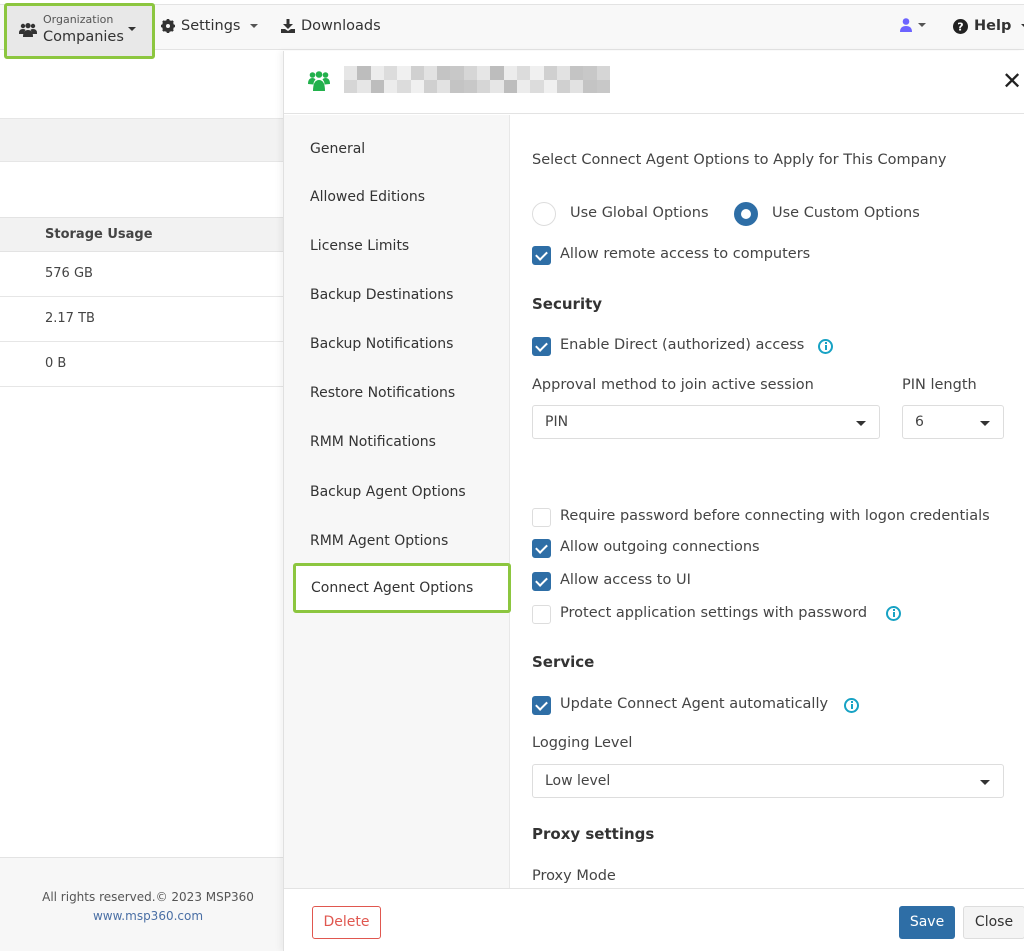 The image size is (1024, 951). I want to click on gear-icon, so click(168, 26).